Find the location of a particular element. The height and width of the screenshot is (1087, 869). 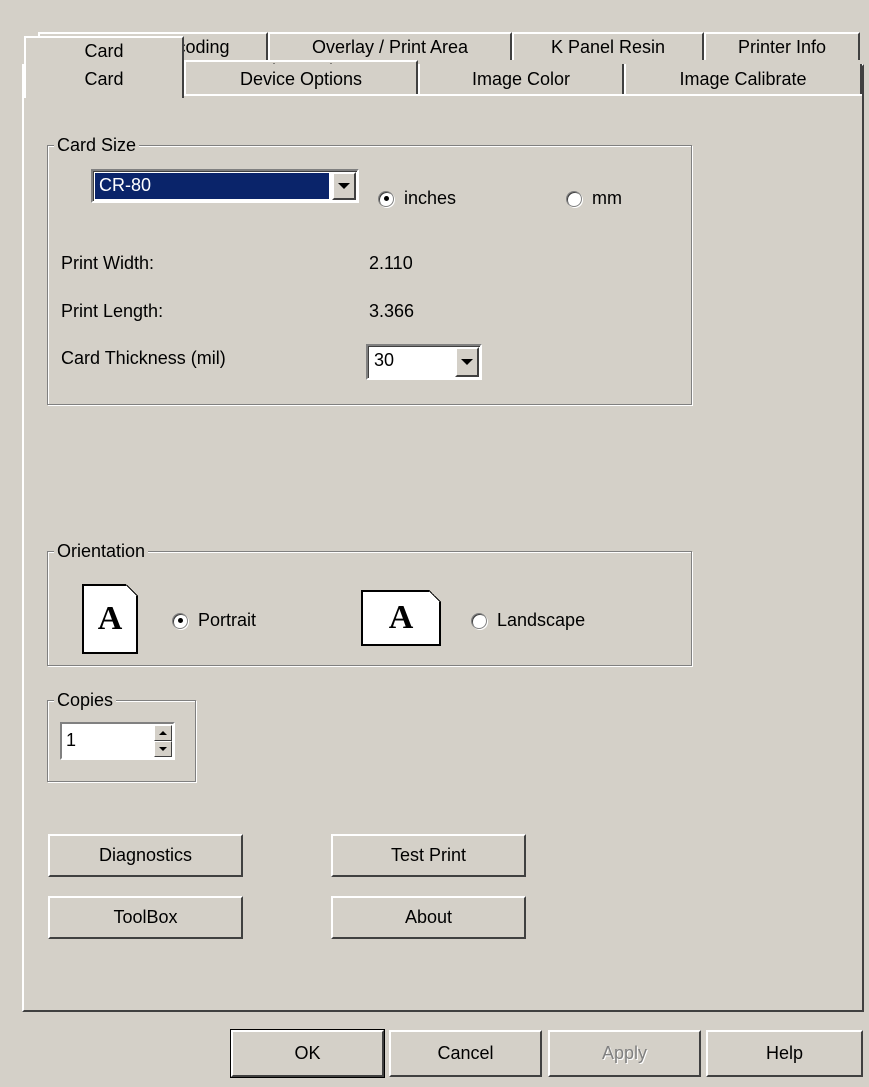

tab-label: Printer Info is located at coordinates (782, 46).